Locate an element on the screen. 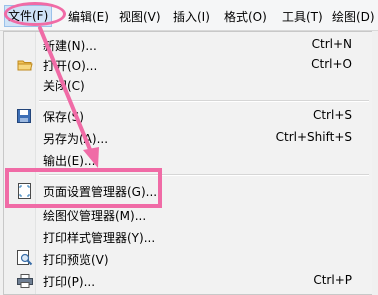 The image size is (378, 295). menu-item-shortcut: Ctrl+O is located at coordinates (331, 64).